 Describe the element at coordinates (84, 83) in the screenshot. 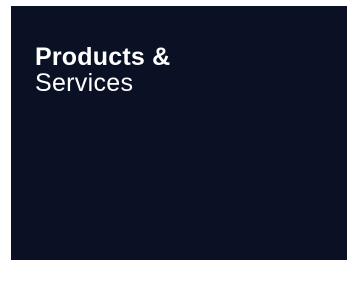

I see `tile-heading-line2: Services` at that location.